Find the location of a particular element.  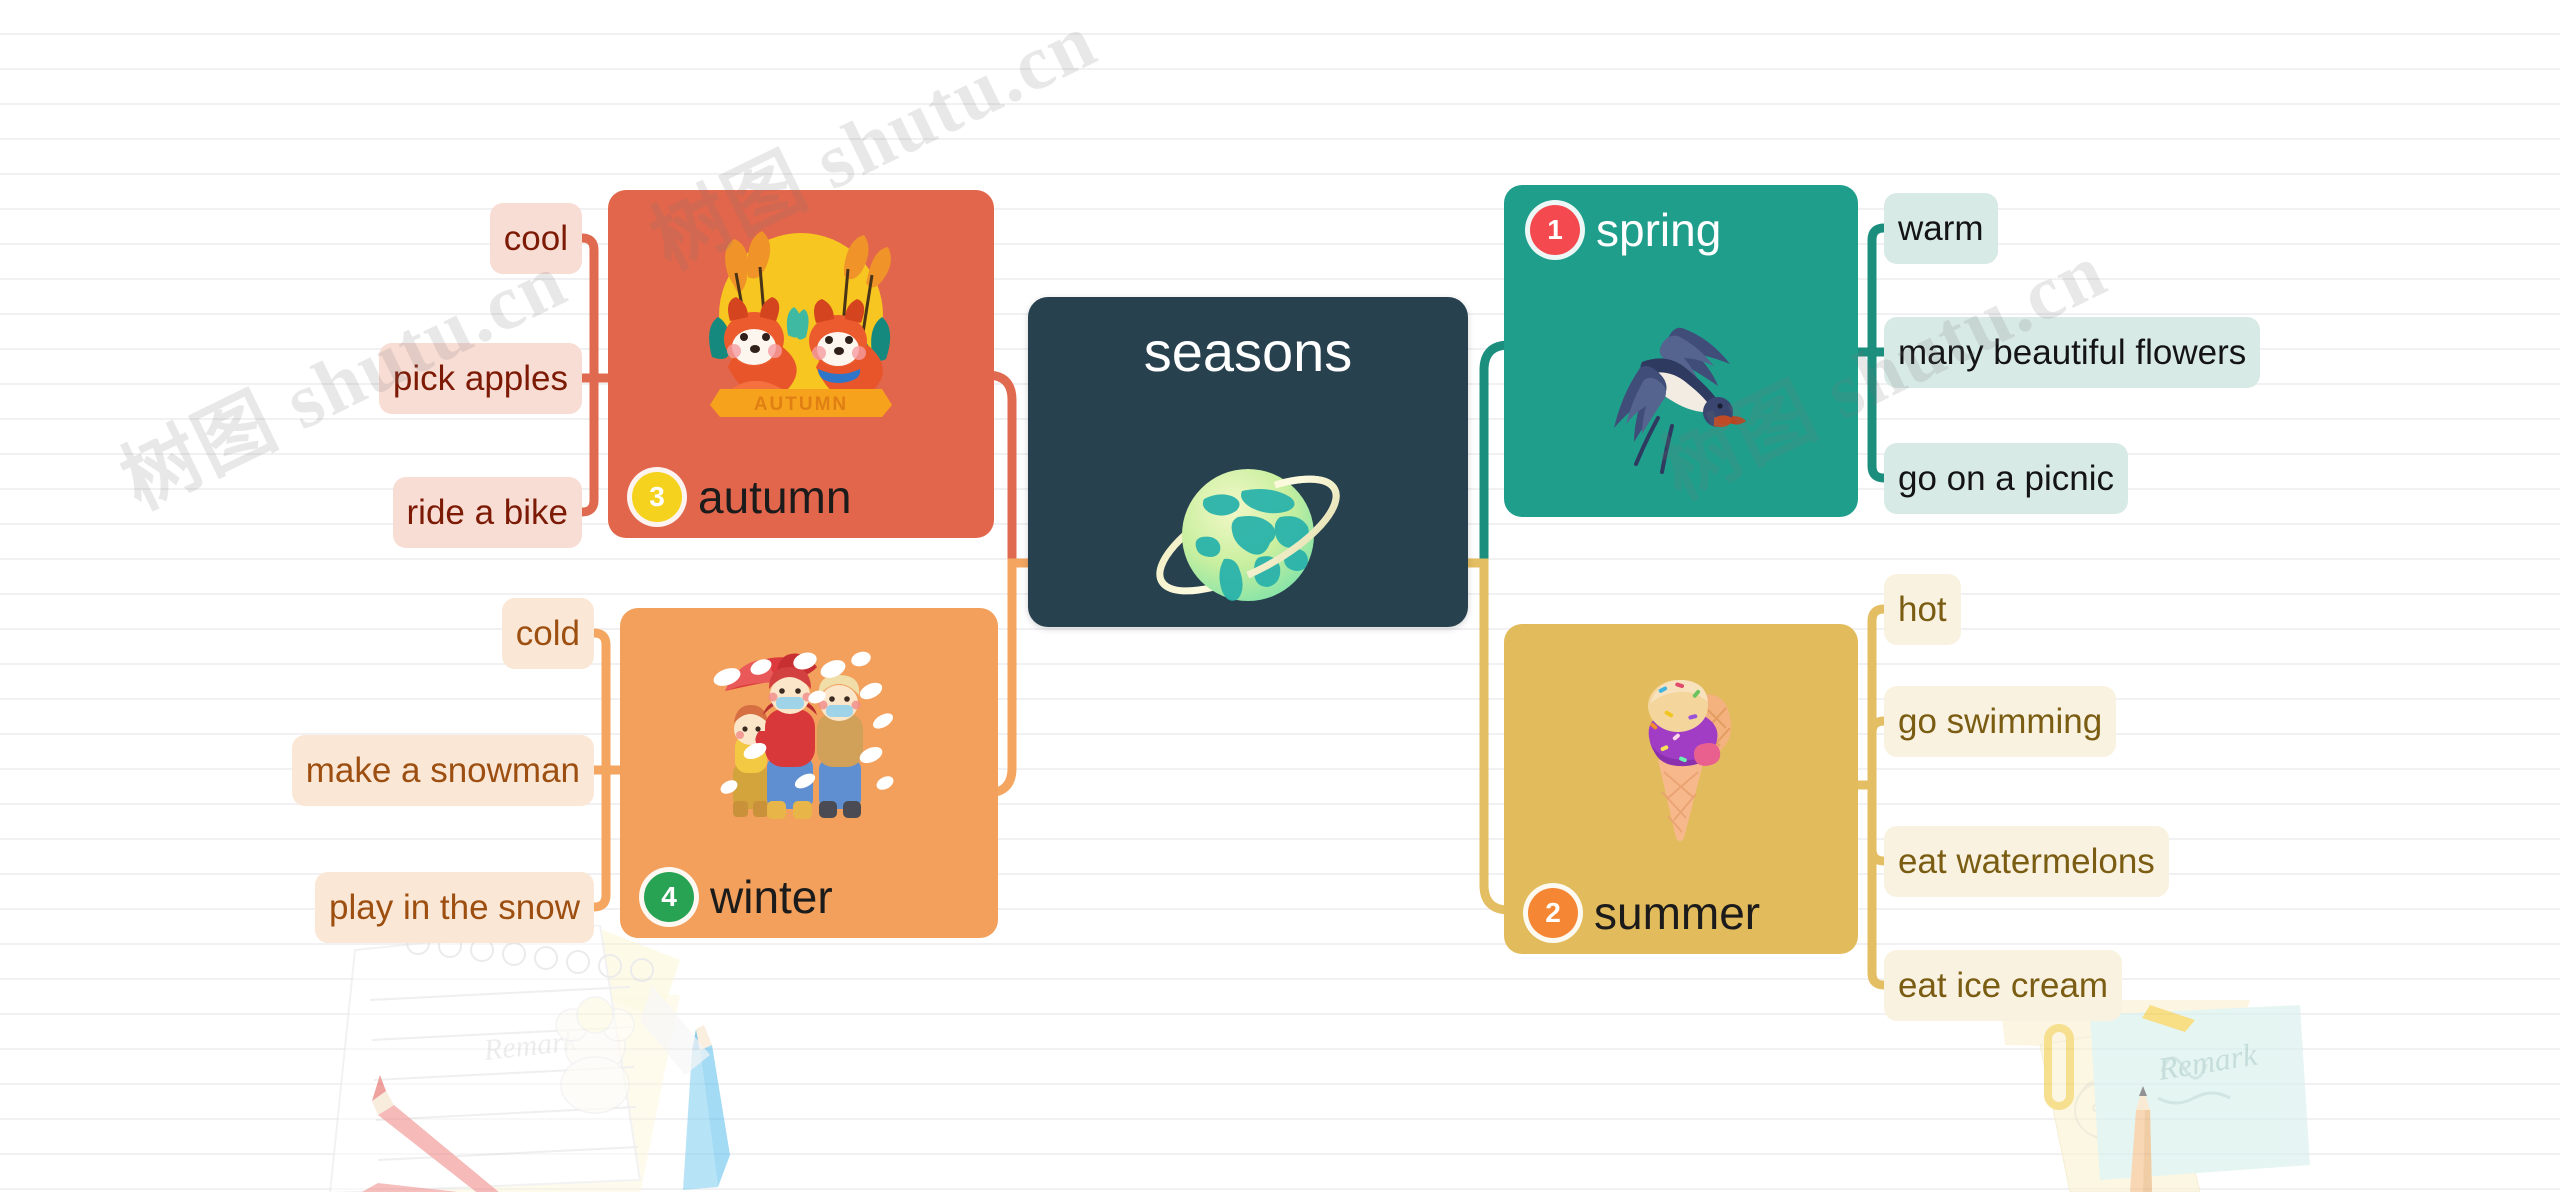

branch-number-badge: 2 is located at coordinates (1553, 913).